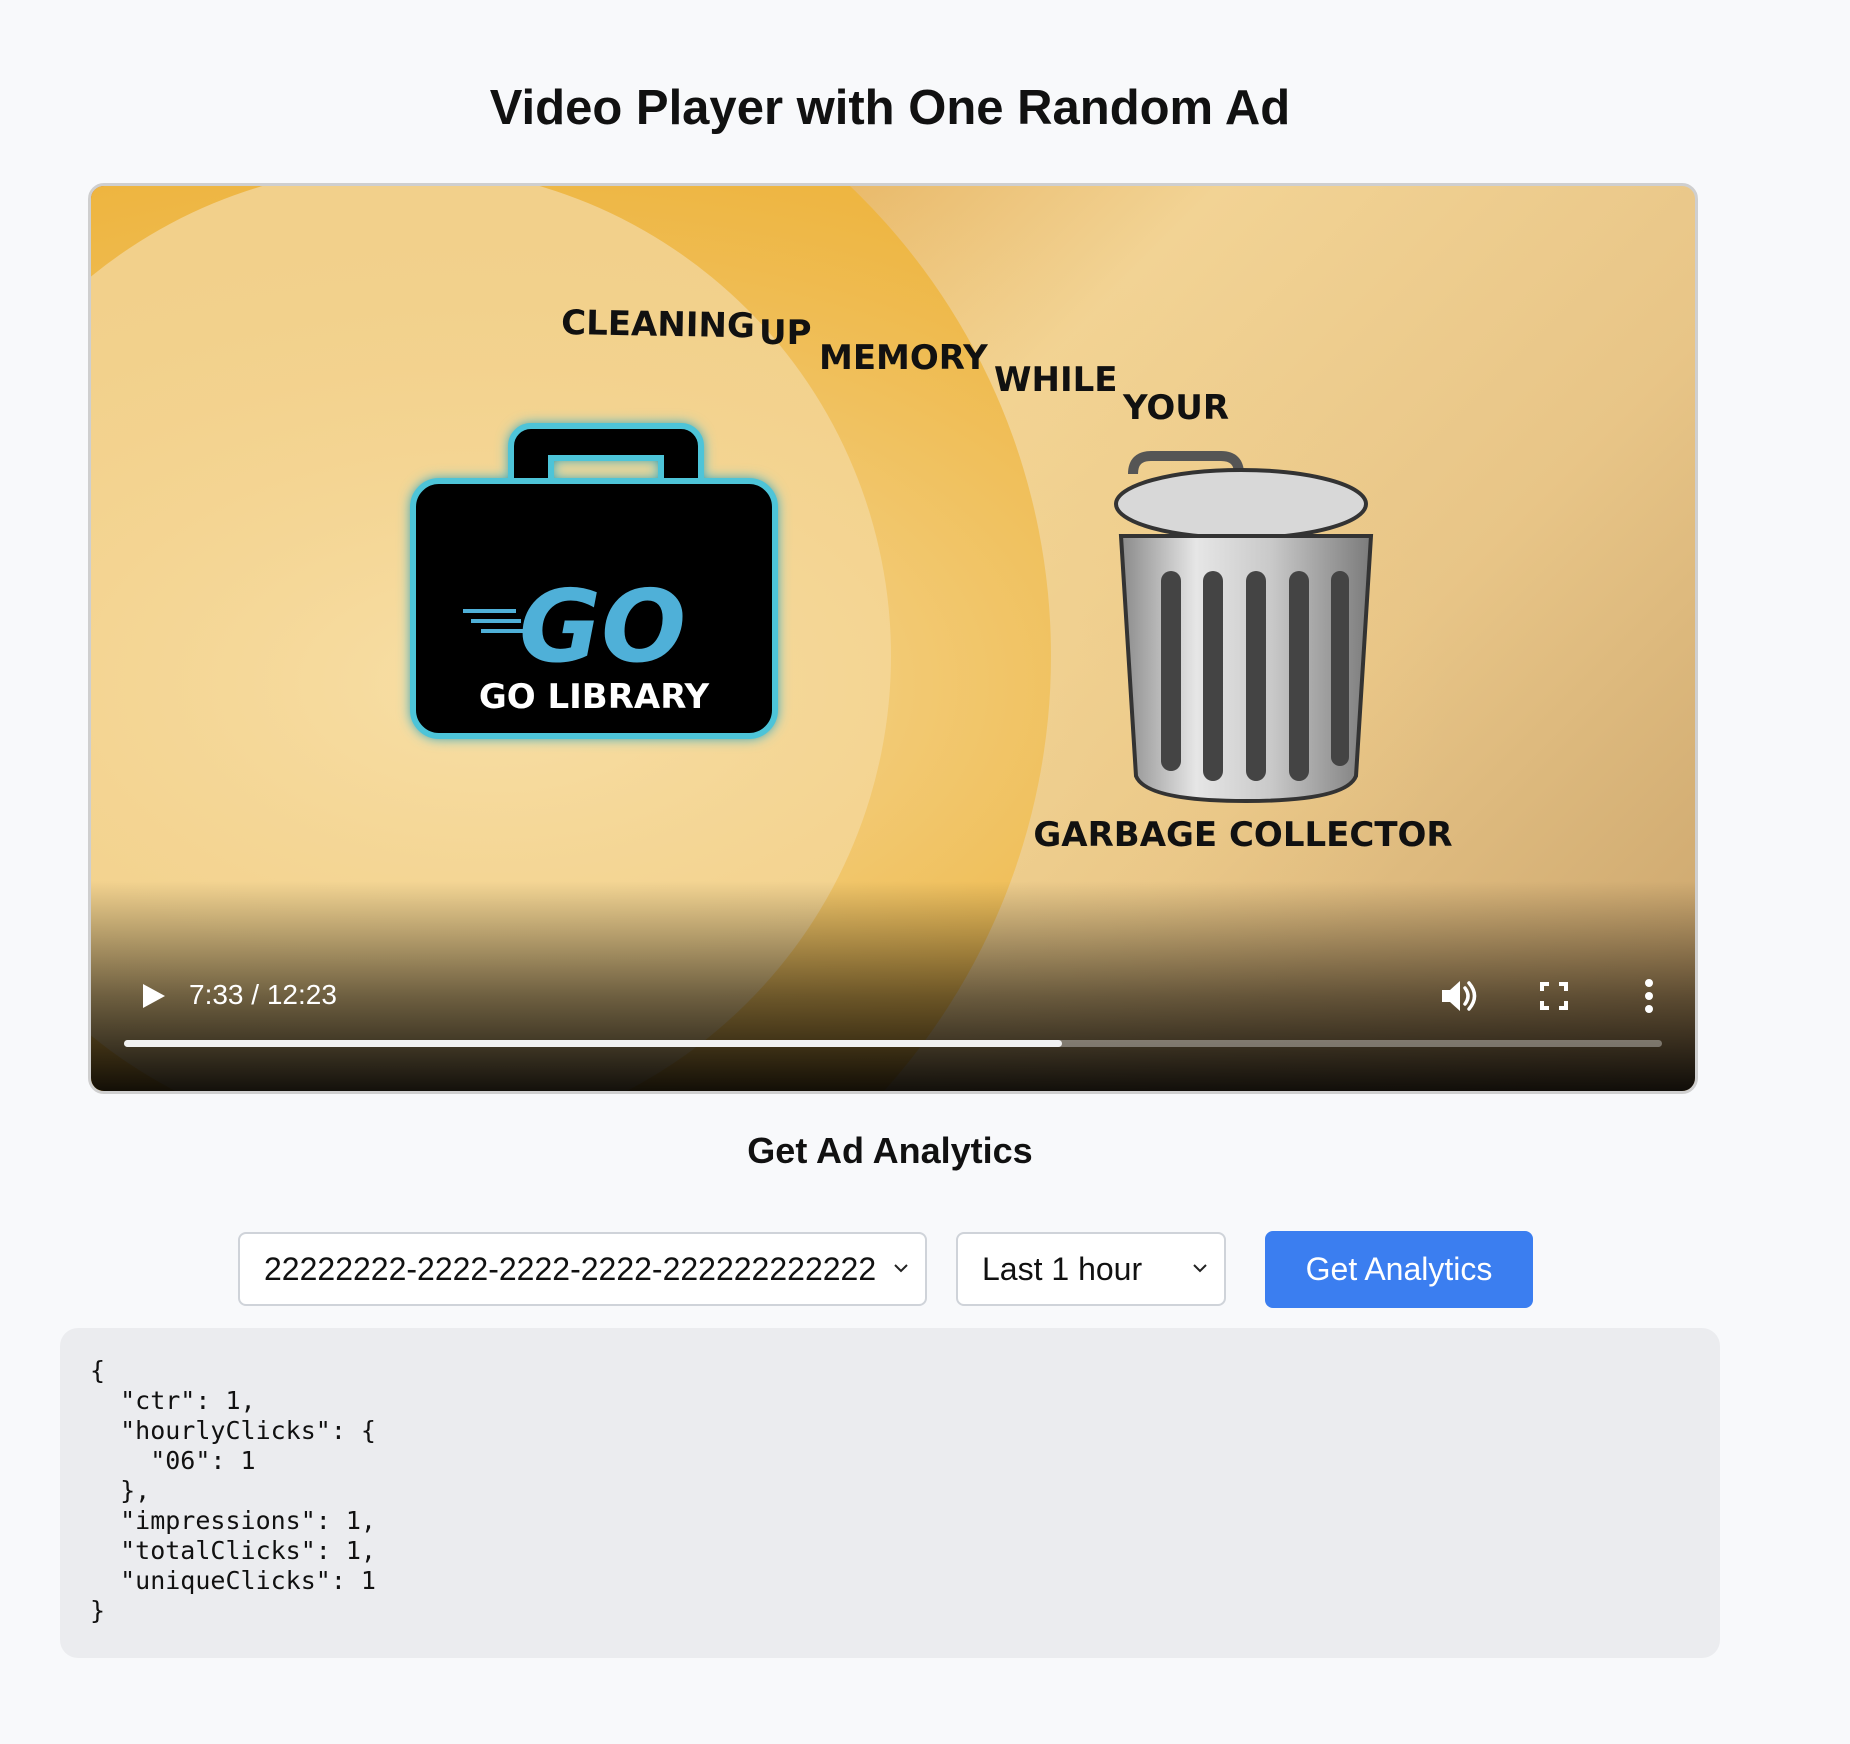 Image resolution: width=1850 pixels, height=1744 pixels. What do you see at coordinates (1175, 408) in the screenshot?
I see `caption-word: YOUR` at bounding box center [1175, 408].